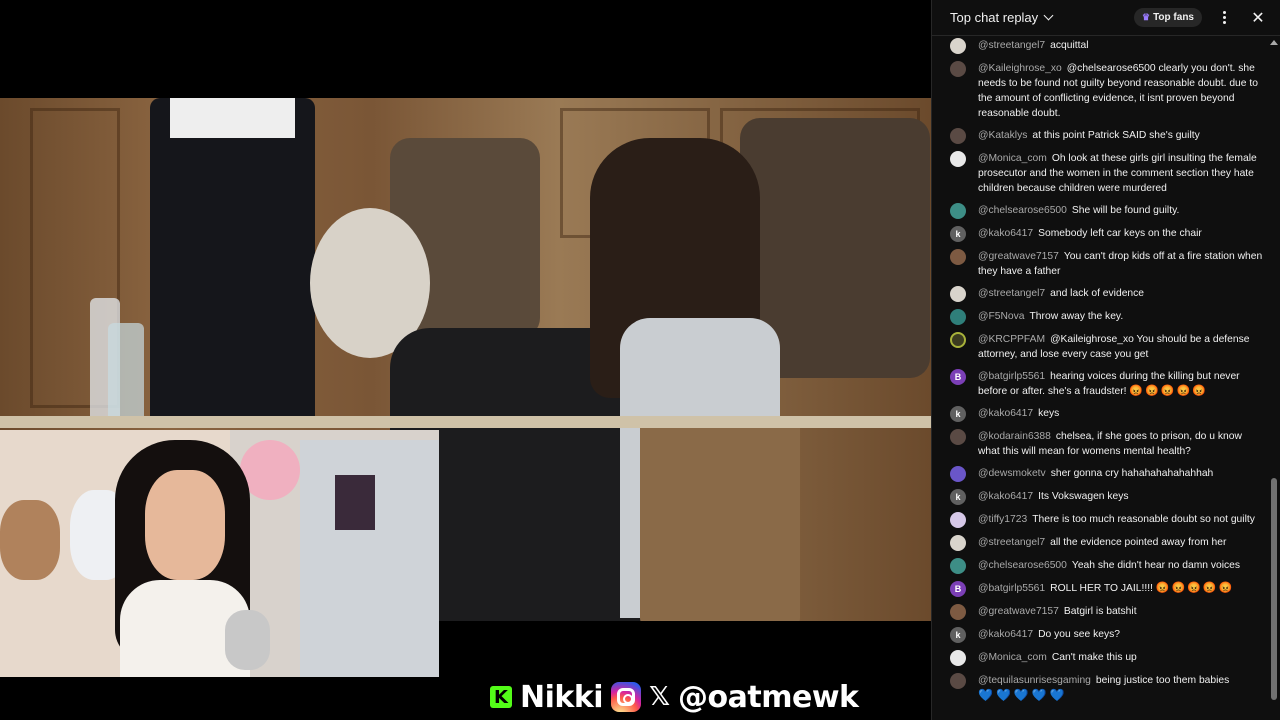  I want to click on top-fans-button: ♛ Top fans, so click(1167, 17).